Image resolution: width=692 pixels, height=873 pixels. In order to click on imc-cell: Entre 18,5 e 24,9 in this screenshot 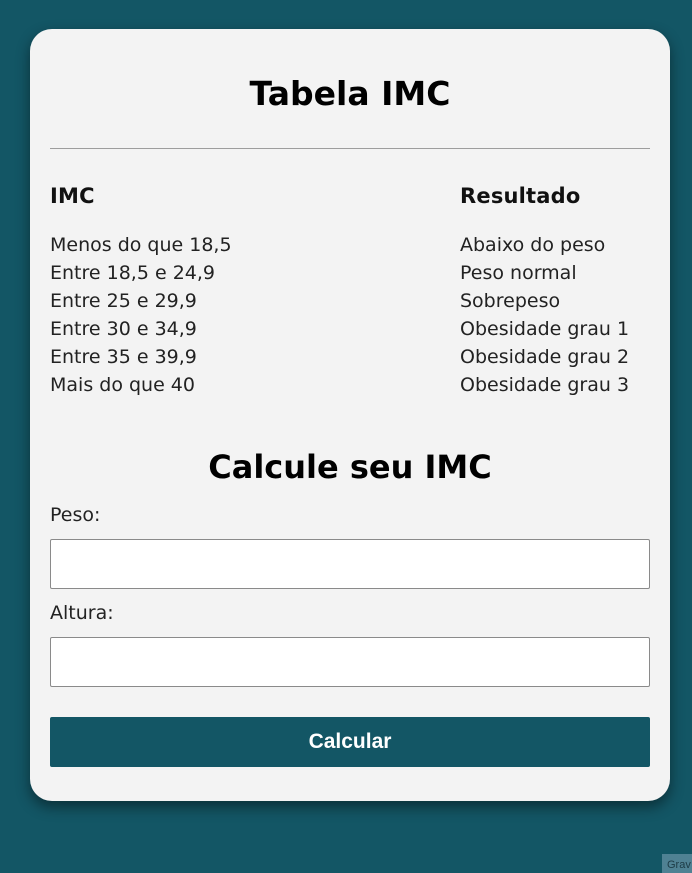, I will do `click(132, 273)`.